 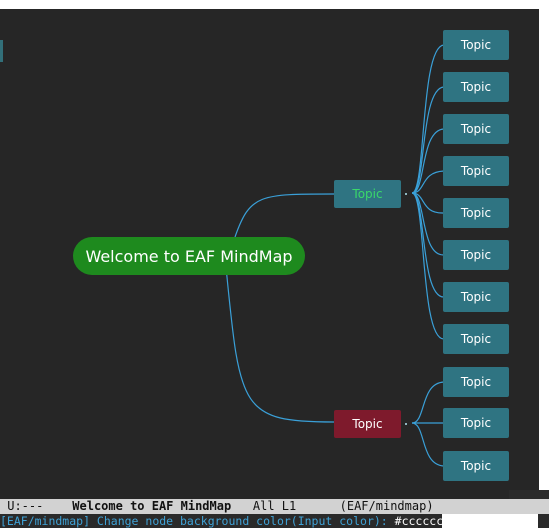 I want to click on minibuffer-input: #cccccc, so click(x=419, y=521).